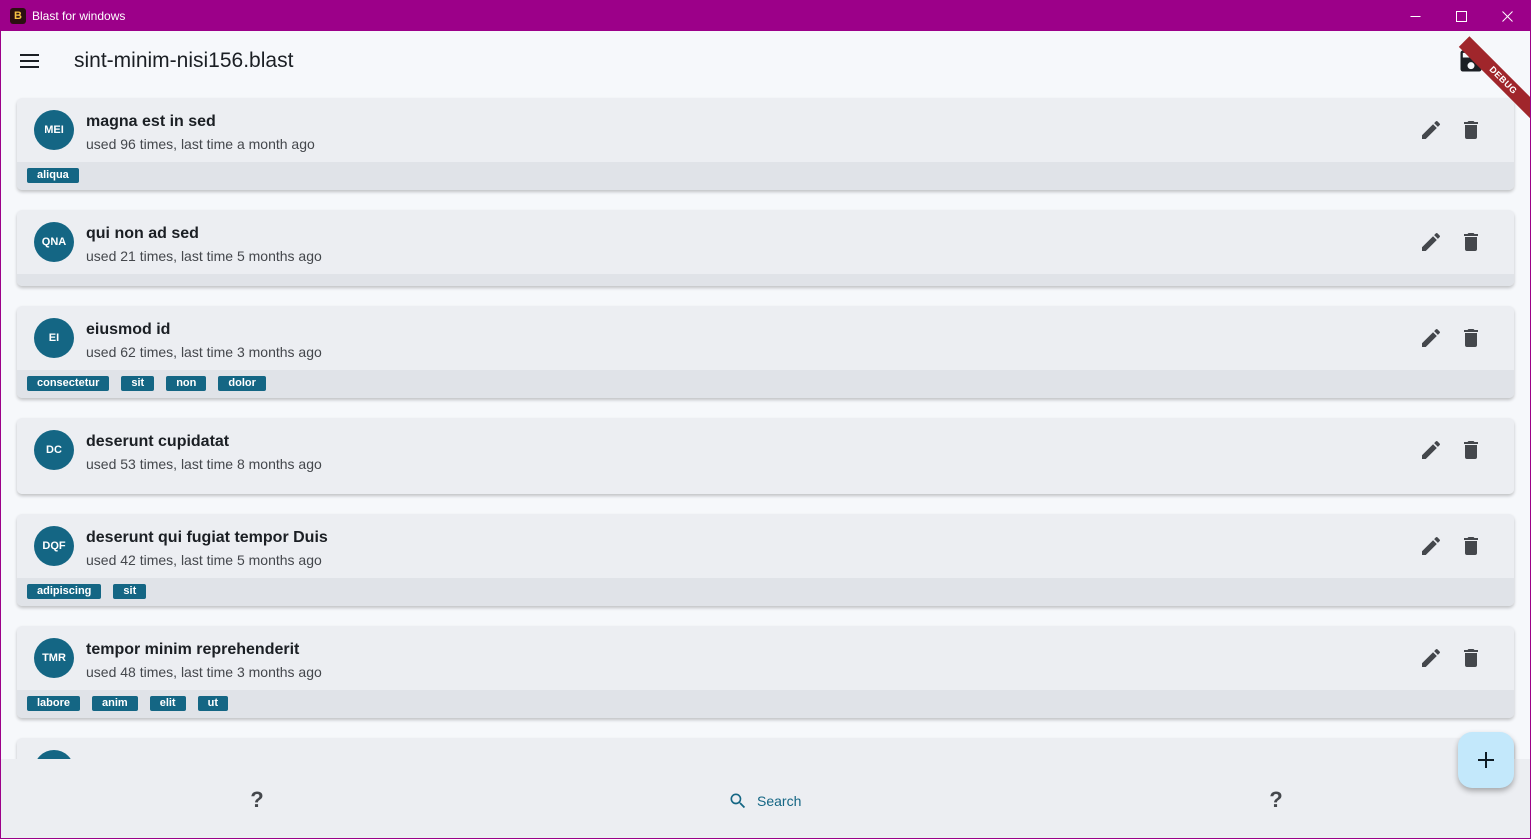  Describe the element at coordinates (765, 488) in the screenshot. I see `card-footer` at that location.